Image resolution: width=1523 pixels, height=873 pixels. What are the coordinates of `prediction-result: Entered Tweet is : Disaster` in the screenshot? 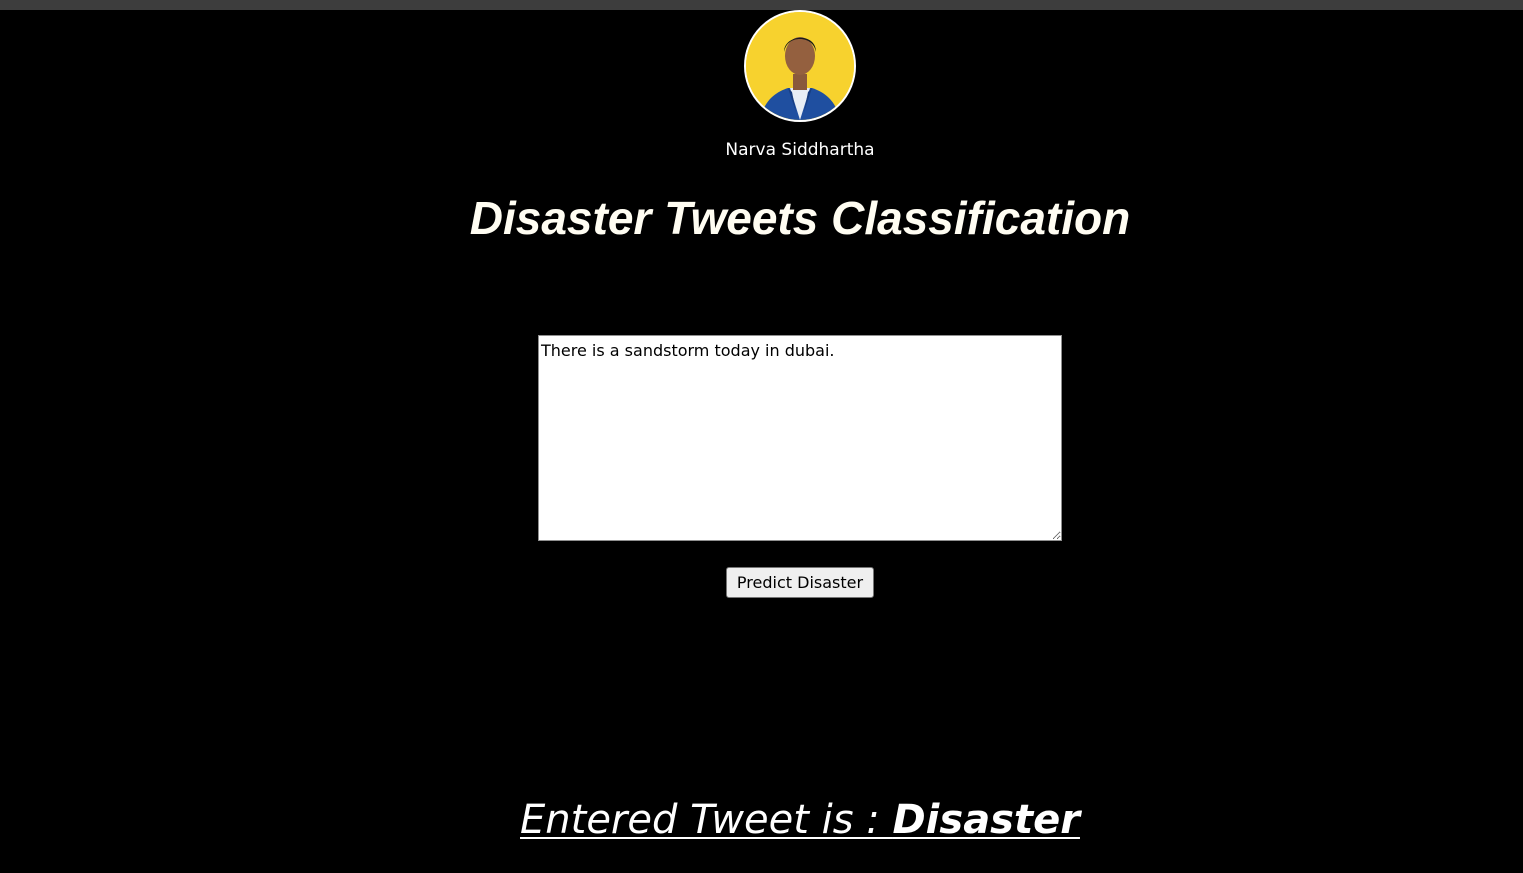 It's located at (761, 820).